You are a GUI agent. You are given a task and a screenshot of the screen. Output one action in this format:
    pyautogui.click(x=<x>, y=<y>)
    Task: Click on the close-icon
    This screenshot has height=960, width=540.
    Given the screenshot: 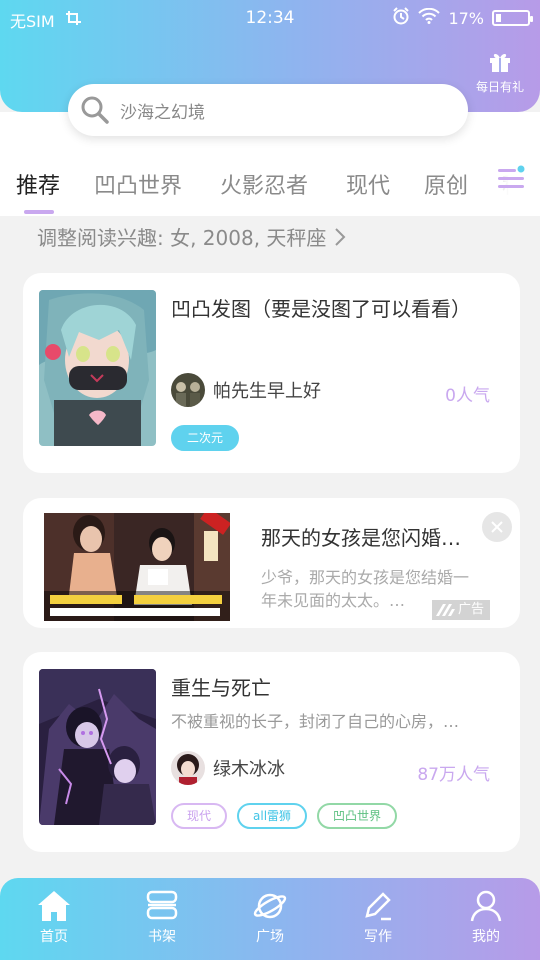 What is the action you would take?
    pyautogui.click(x=497, y=527)
    